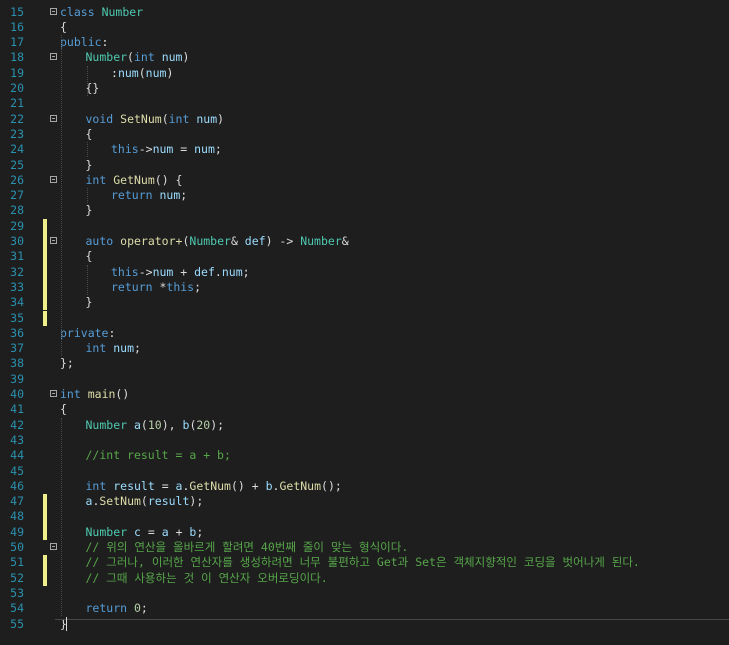 The height and width of the screenshot is (645, 729). What do you see at coordinates (364, 149) in the screenshot?
I see `code-line: 24 this->num = num;` at bounding box center [364, 149].